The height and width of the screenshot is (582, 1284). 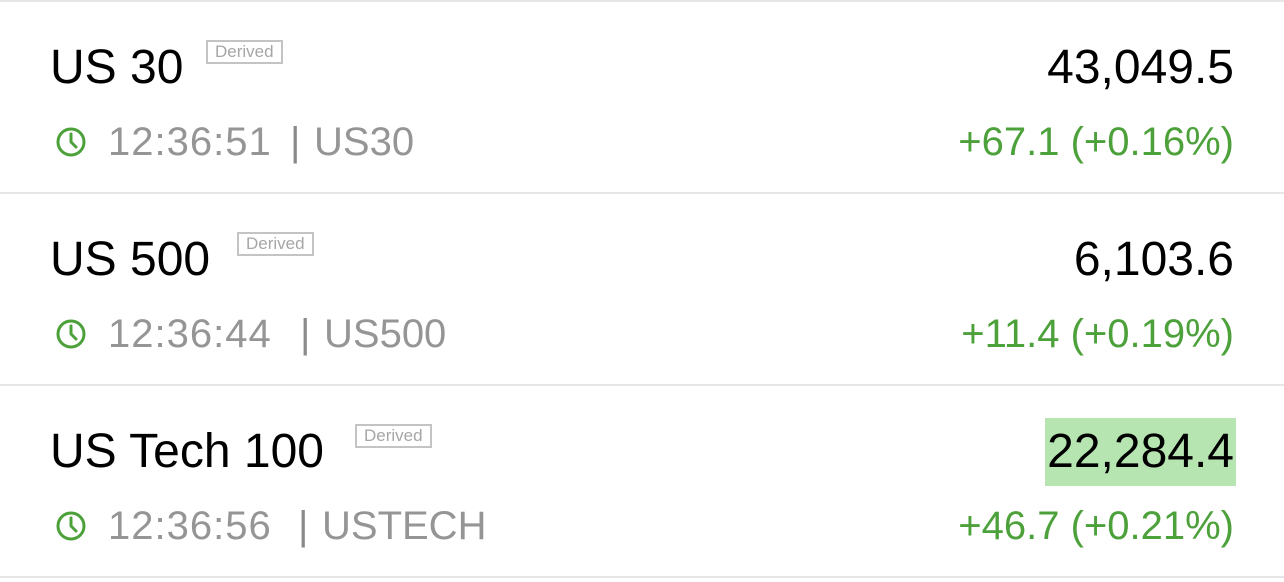 I want to click on instrument-symbol: US30, so click(x=364, y=142).